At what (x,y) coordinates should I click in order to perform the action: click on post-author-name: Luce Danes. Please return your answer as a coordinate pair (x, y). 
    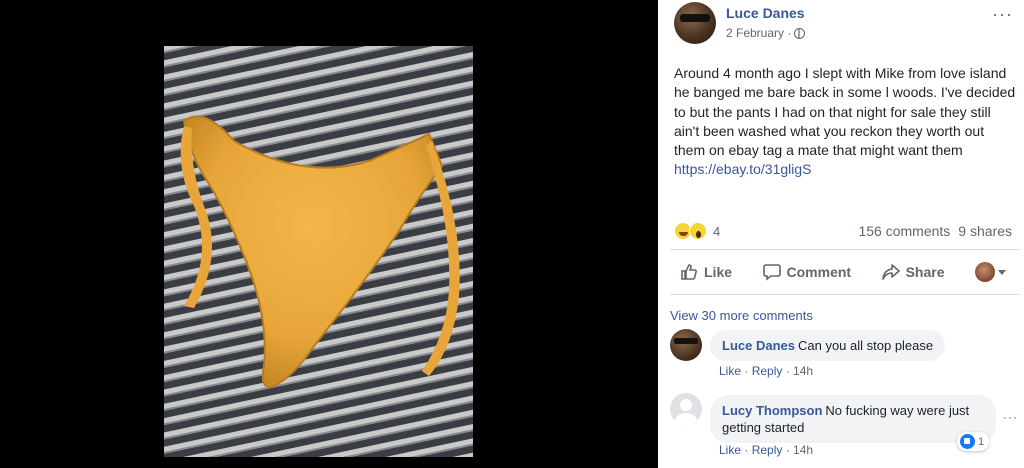
    Looking at the image, I should click on (765, 13).